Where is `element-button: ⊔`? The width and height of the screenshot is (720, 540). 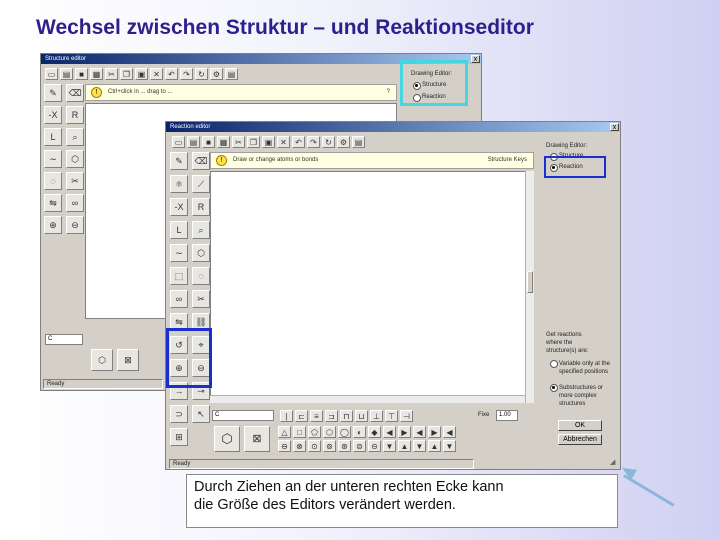
element-button: ⊔ is located at coordinates (361, 416).